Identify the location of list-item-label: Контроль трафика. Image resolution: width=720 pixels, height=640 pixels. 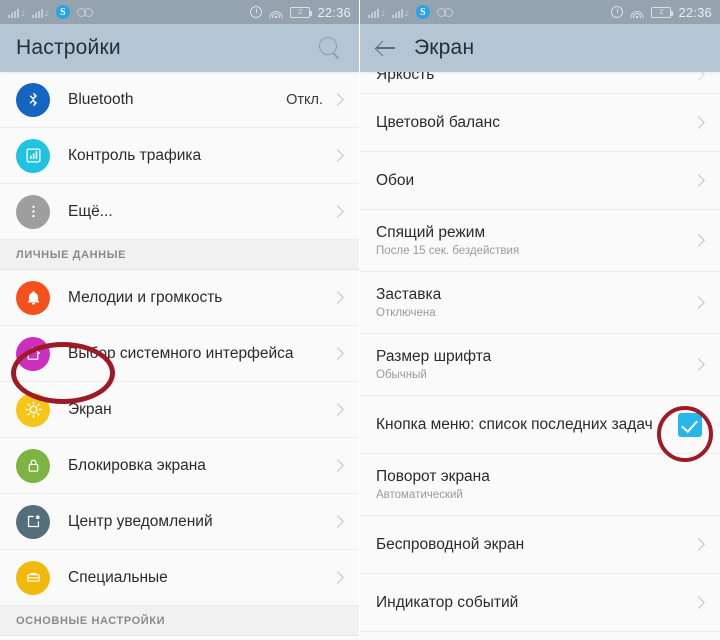
(135, 155).